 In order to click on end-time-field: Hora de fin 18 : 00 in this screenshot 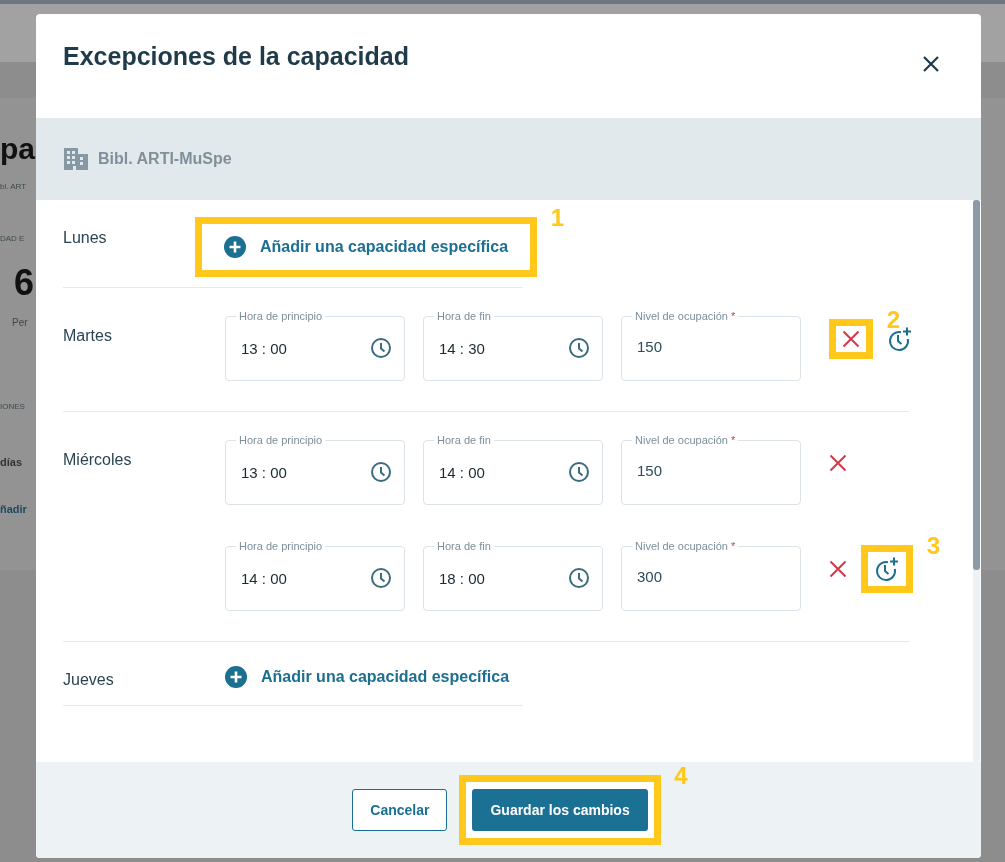, I will do `click(513, 575)`.